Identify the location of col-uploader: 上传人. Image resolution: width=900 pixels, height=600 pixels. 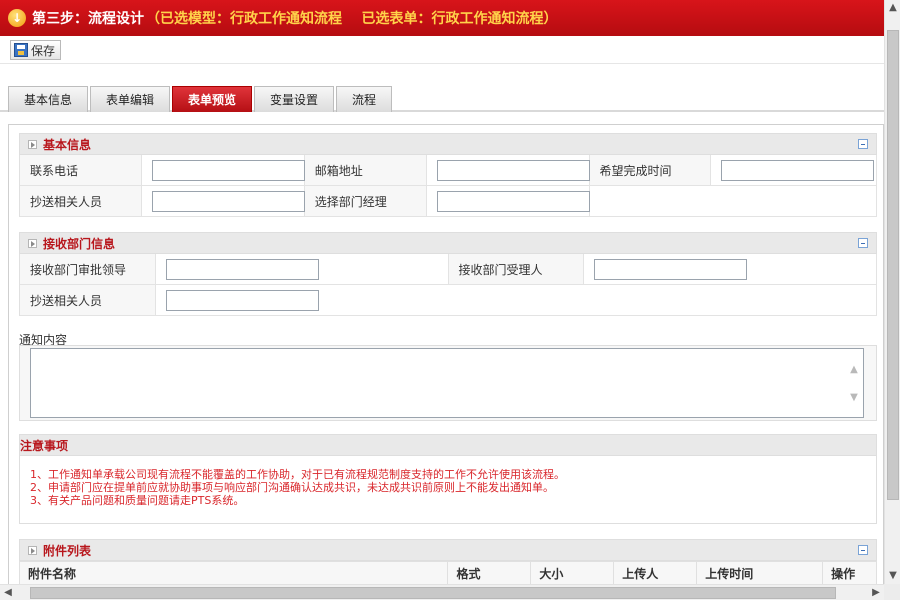
(656, 573).